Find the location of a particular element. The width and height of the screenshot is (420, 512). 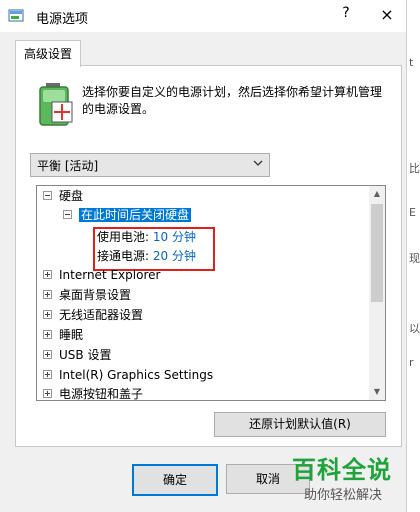

chevron-down-icon is located at coordinates (258, 163).